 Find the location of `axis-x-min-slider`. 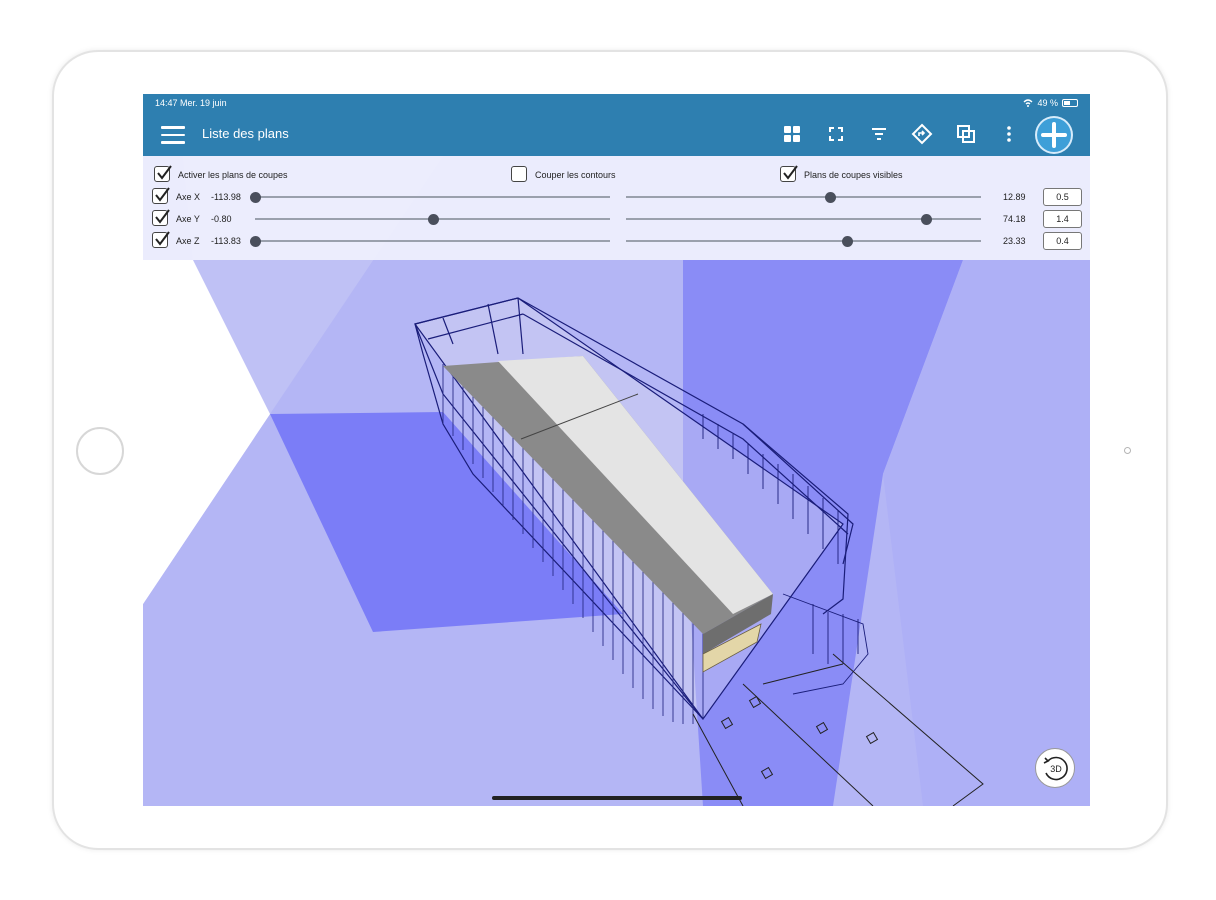

axis-x-min-slider is located at coordinates (432, 197).